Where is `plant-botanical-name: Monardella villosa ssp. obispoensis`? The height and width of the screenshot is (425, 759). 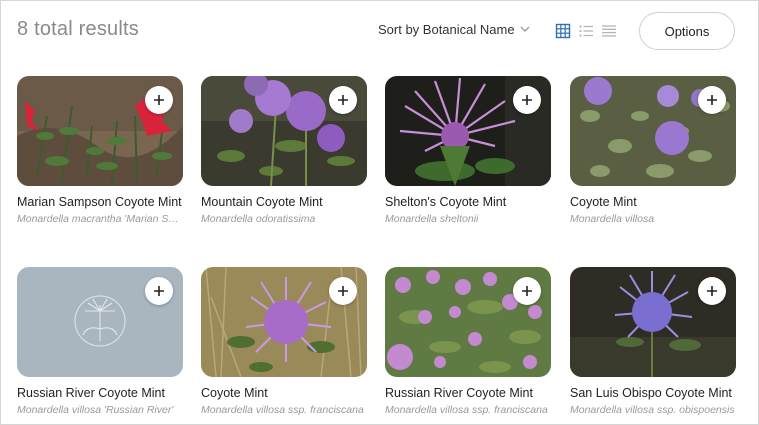 plant-botanical-name: Monardella villosa ssp. obispoensis is located at coordinates (652, 410).